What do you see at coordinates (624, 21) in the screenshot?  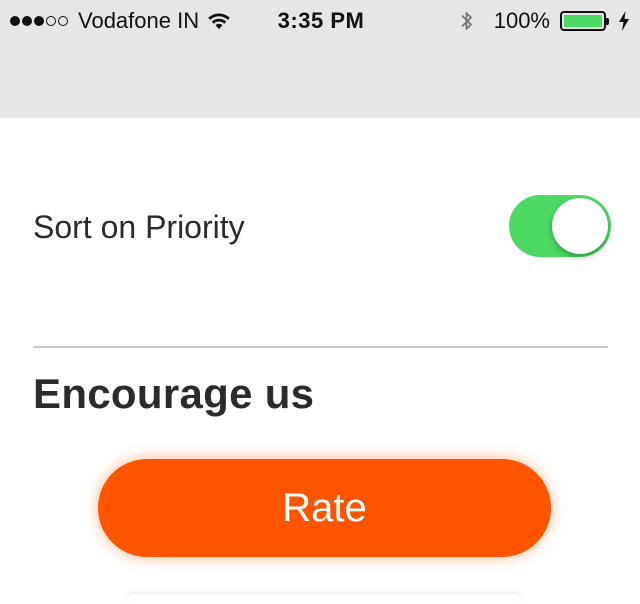 I see `charging-bolt-icon` at bounding box center [624, 21].